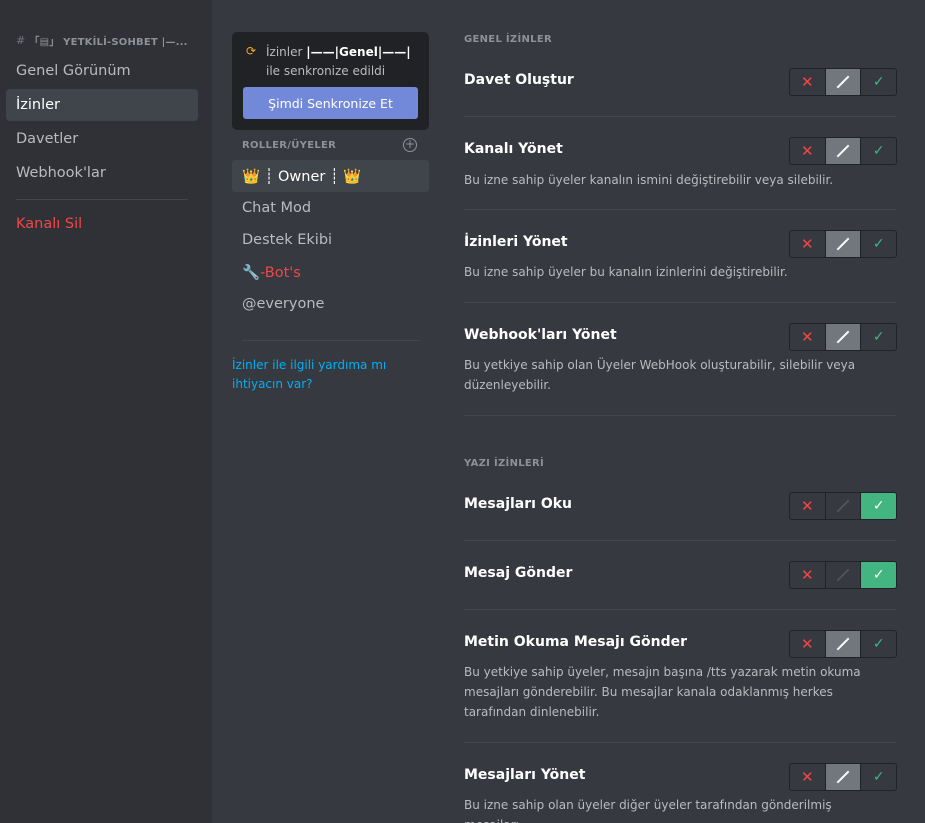 This screenshot has width=925, height=823. I want to click on sidebar-item-invites: Davetler, so click(102, 139).